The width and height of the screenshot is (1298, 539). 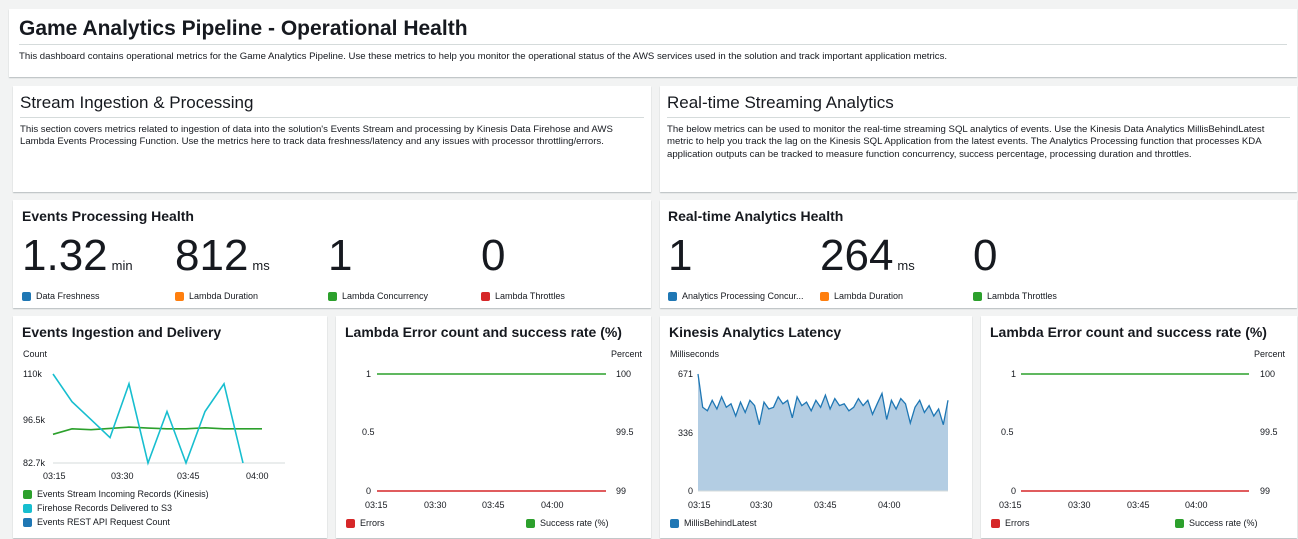 What do you see at coordinates (978, 117) in the screenshot?
I see `section-divider` at bounding box center [978, 117].